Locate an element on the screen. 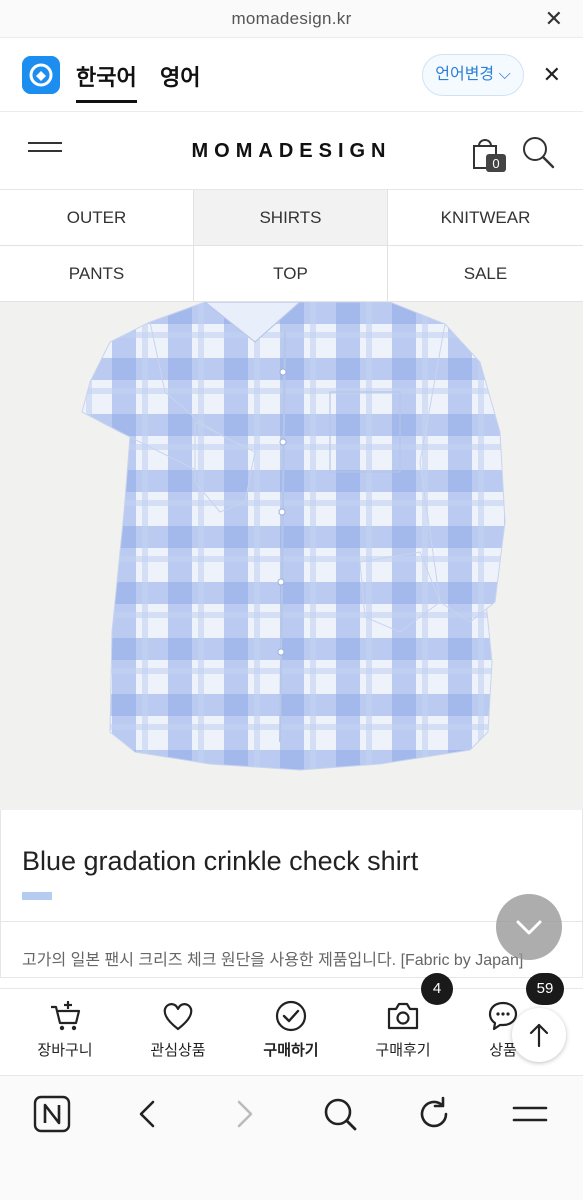 This screenshot has height=1200, width=583. url-text: momadesign.kr is located at coordinates (291, 19).